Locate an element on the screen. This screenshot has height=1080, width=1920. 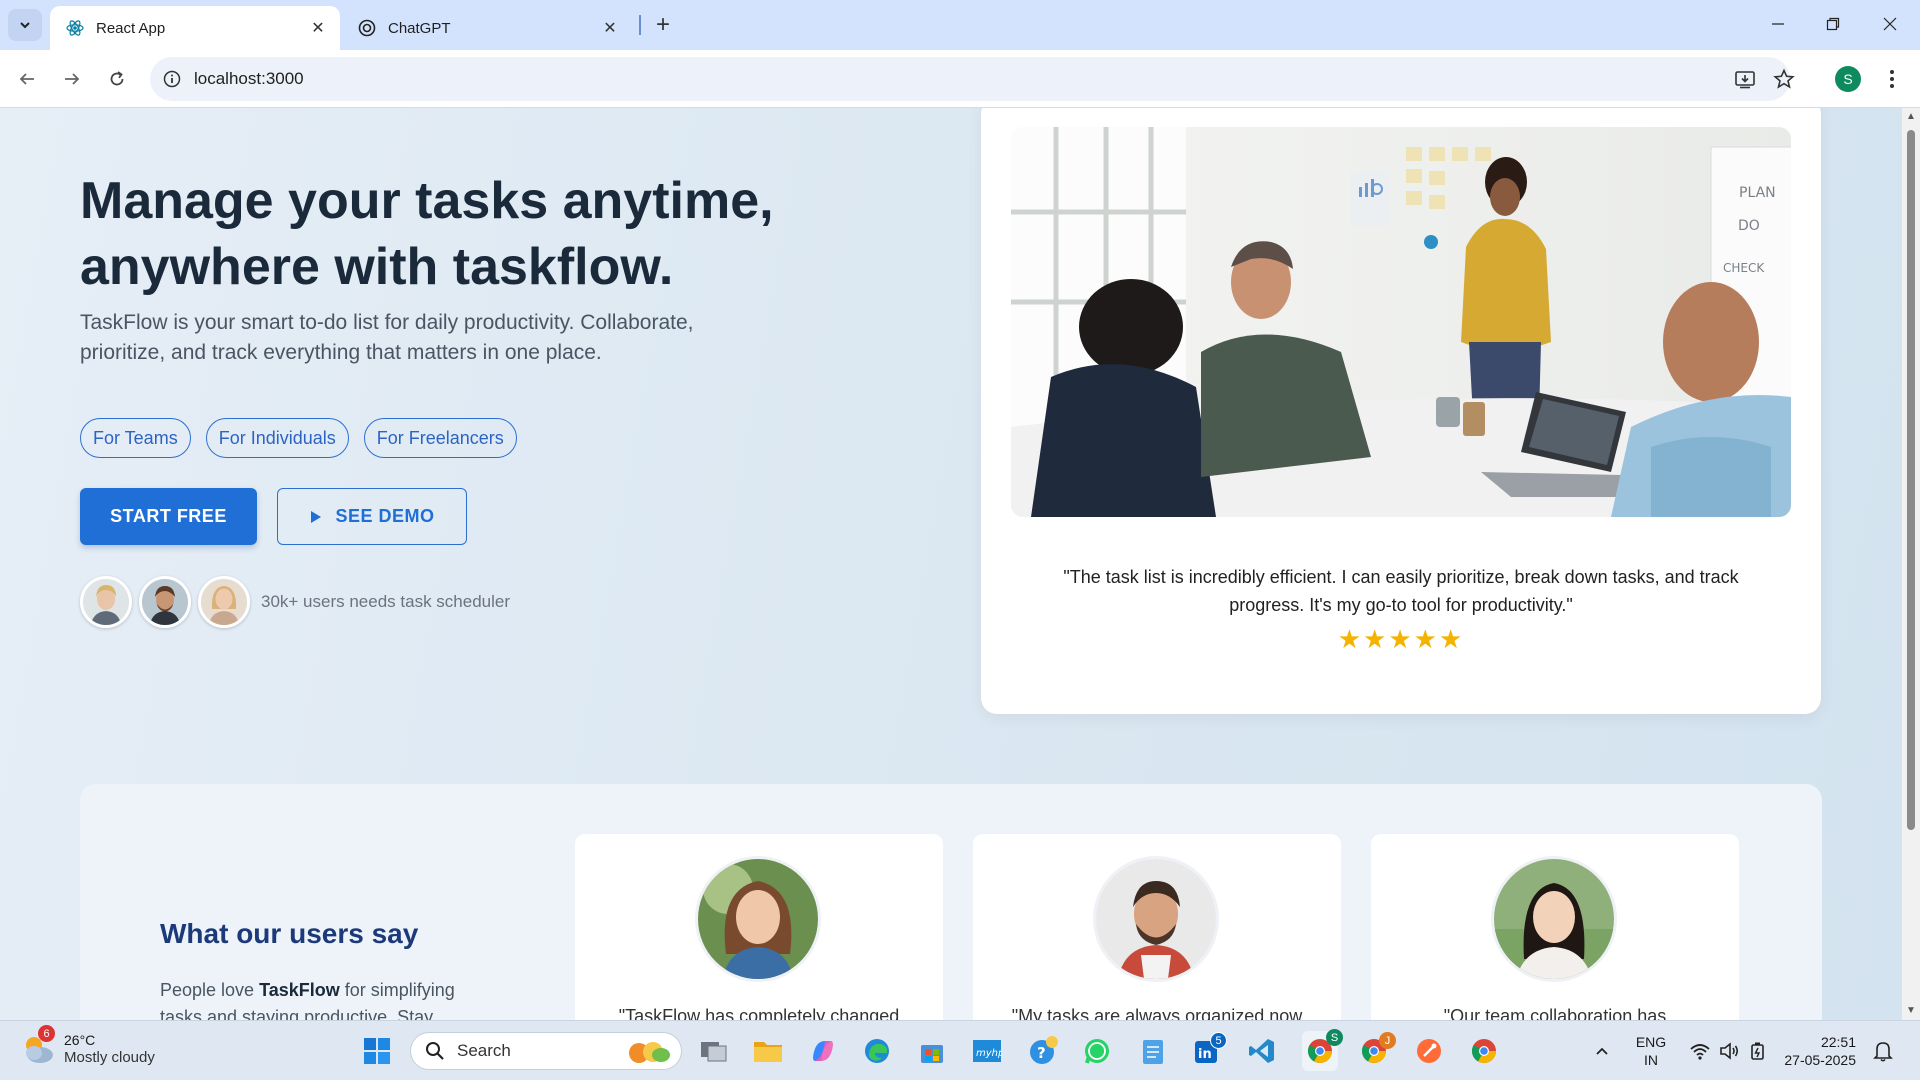
see-demo-button: SEE DEMO is located at coordinates (372, 516).